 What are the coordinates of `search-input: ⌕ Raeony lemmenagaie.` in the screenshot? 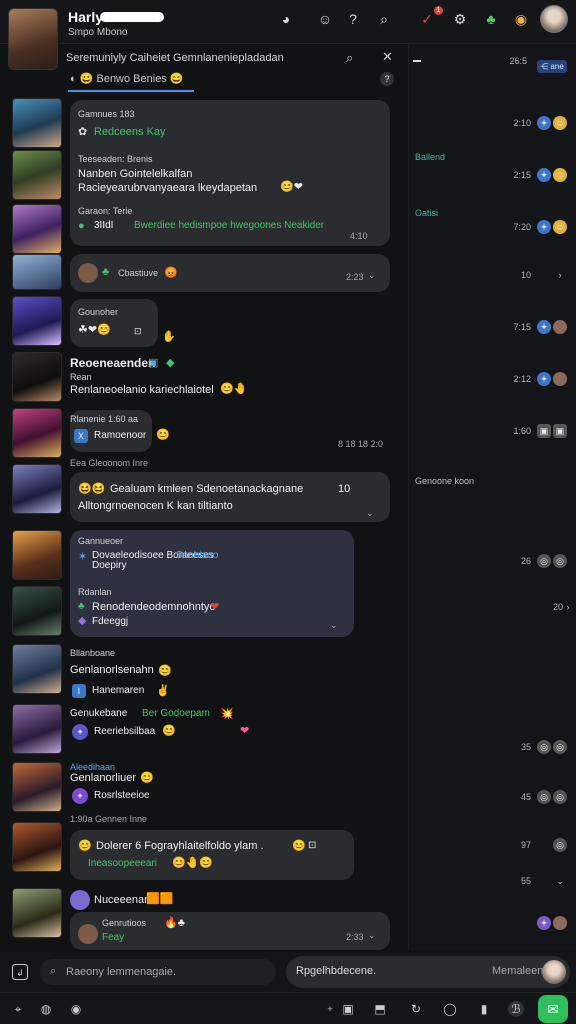 It's located at (158, 972).